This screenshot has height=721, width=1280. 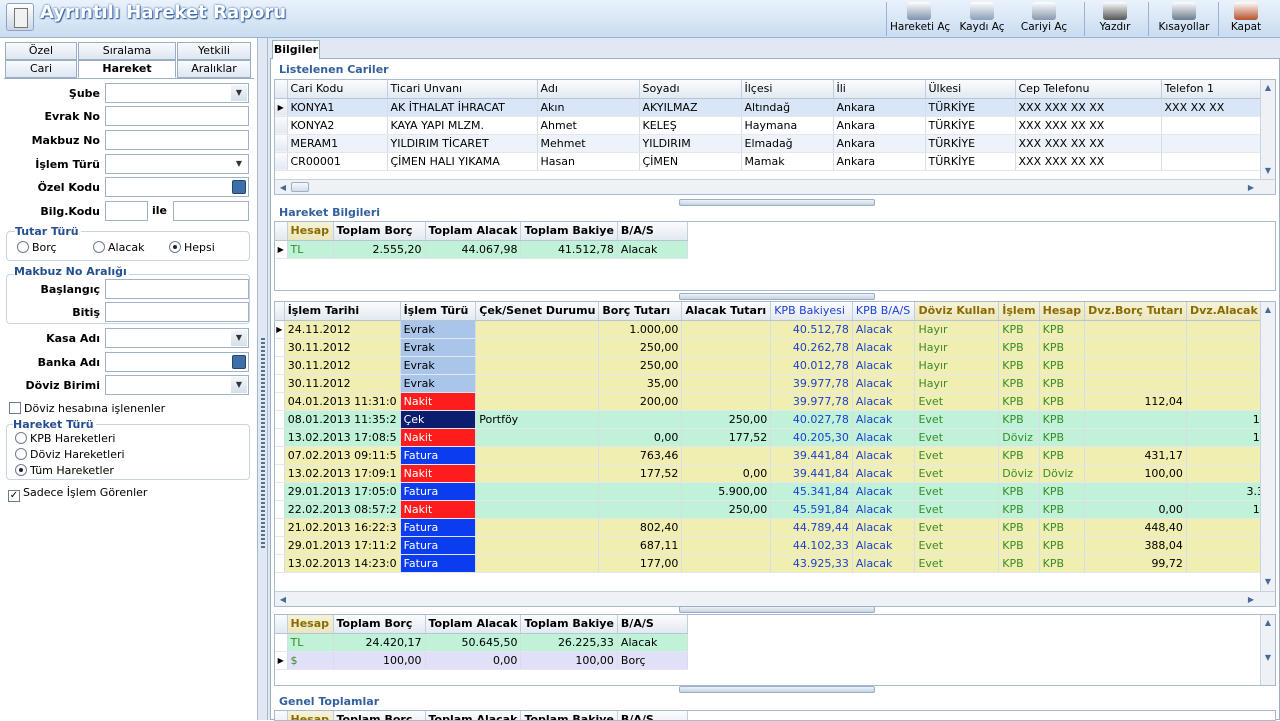 What do you see at coordinates (379, 624) in the screenshot?
I see `column-header: Toplam Borç` at bounding box center [379, 624].